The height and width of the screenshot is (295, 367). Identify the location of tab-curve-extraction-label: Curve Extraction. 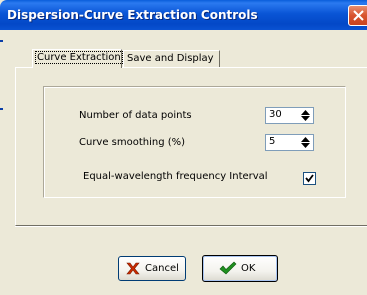
(79, 57).